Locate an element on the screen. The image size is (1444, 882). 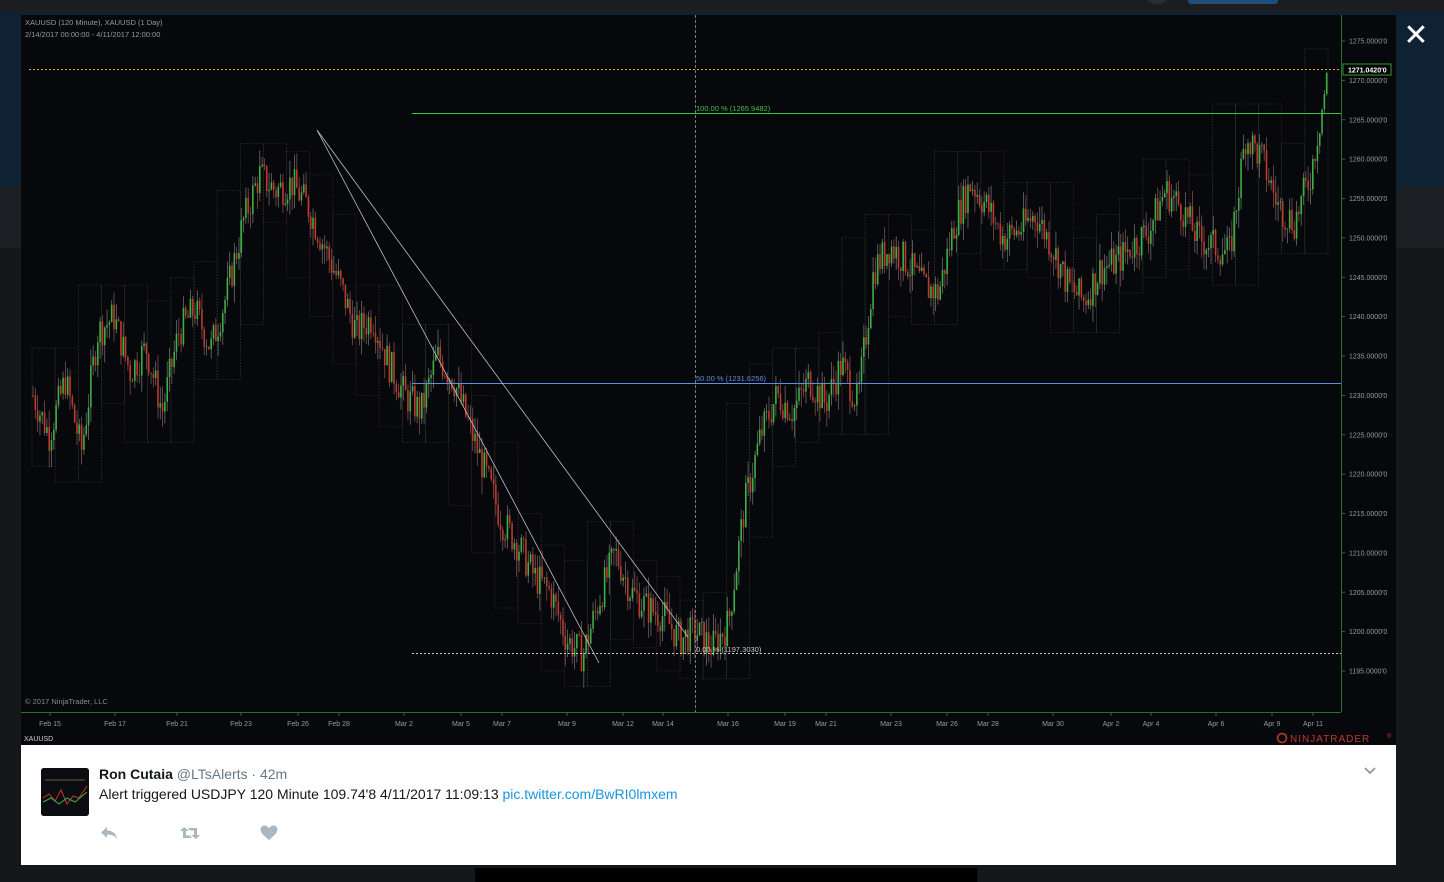
x-tick-label: Mar 16 is located at coordinates (728, 724).